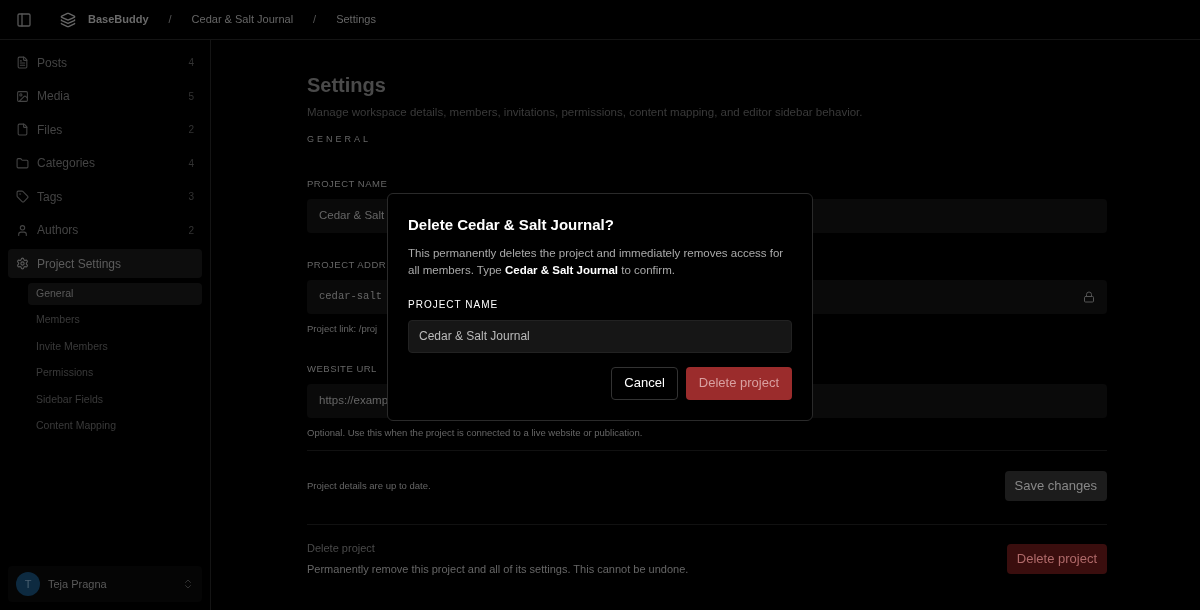 The image size is (1200, 610). I want to click on field-label: PROJECT NAME, so click(347, 183).